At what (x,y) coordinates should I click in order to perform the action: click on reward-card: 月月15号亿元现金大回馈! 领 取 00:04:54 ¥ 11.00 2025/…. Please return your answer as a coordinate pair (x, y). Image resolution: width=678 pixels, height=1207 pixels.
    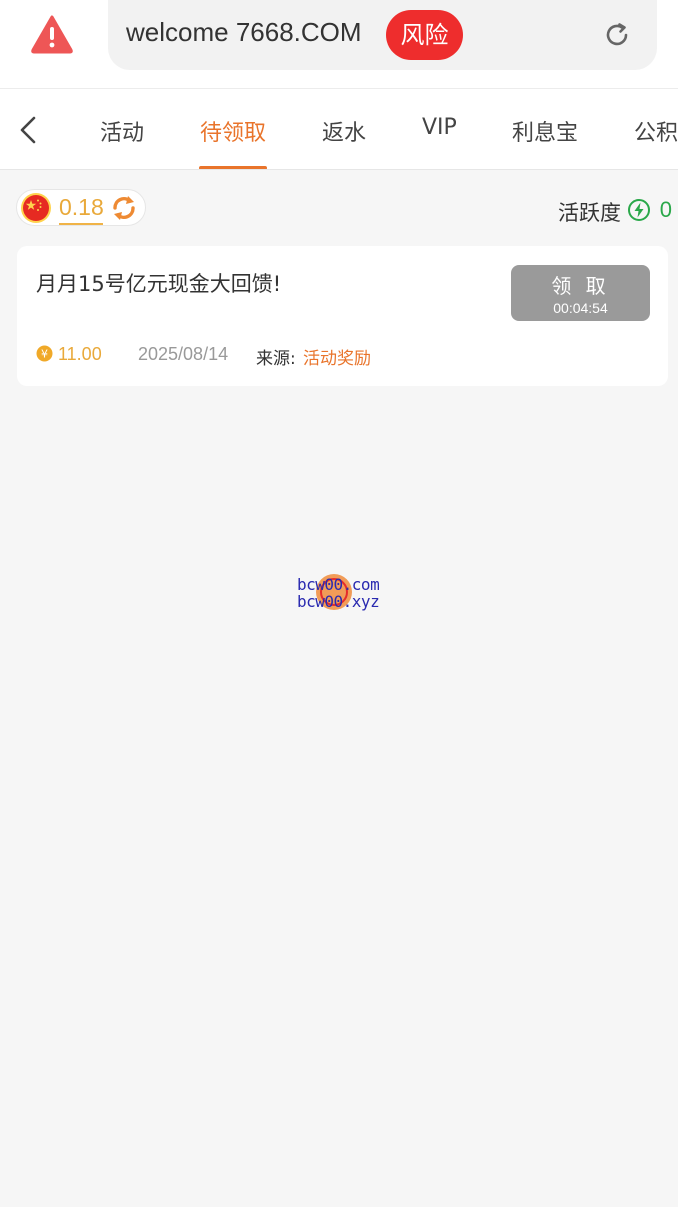
    Looking at the image, I should click on (342, 316).